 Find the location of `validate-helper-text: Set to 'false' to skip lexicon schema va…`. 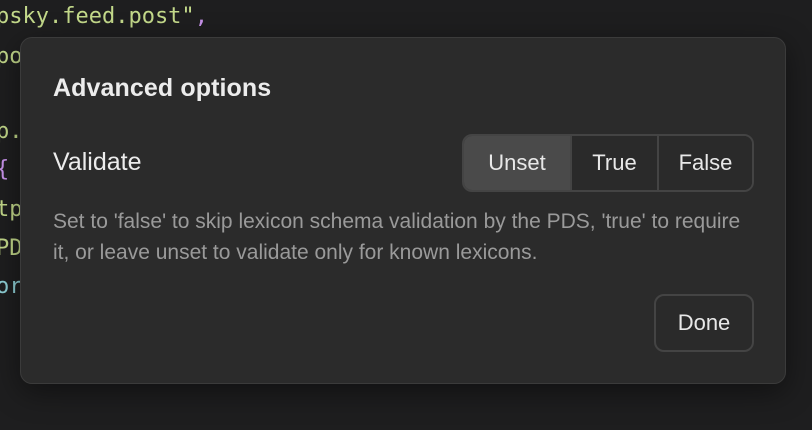

validate-helper-text: Set to 'false' to skip lexicon schema va… is located at coordinates (397, 237).